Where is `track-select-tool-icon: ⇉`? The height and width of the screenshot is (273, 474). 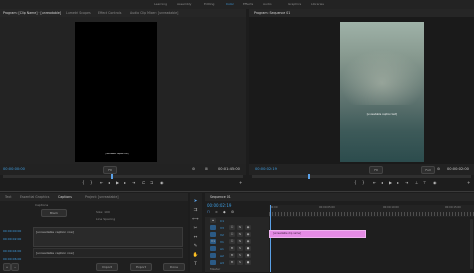
track-select-tool-icon: ⇉ is located at coordinates (195, 210).